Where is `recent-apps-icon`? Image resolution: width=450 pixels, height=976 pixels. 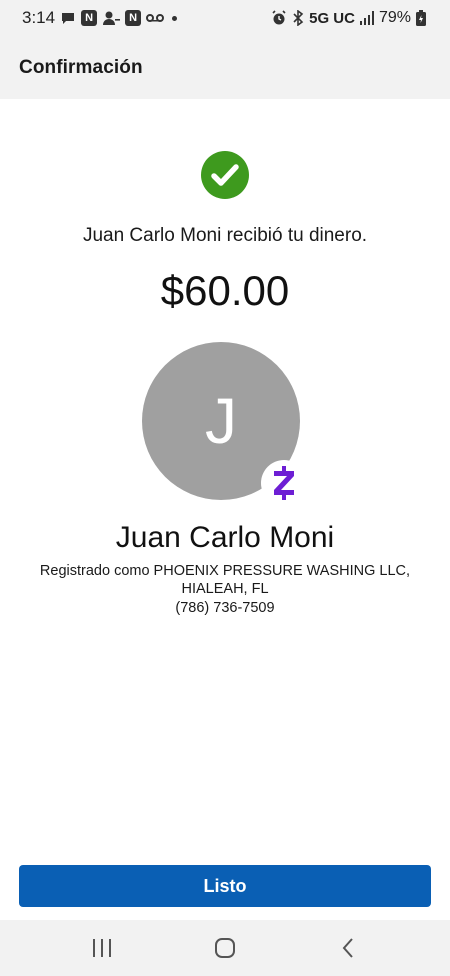
recent-apps-icon is located at coordinates (102, 948).